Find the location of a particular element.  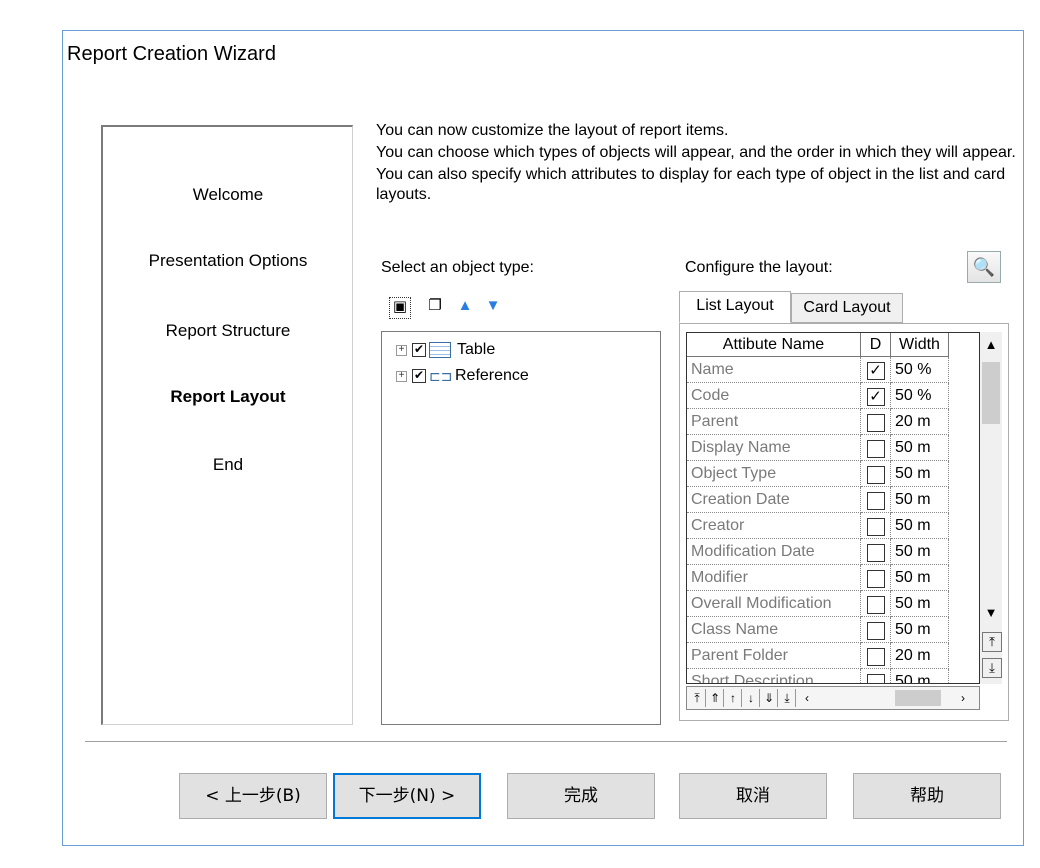

page-down-icon: ⇓ is located at coordinates (769, 698).